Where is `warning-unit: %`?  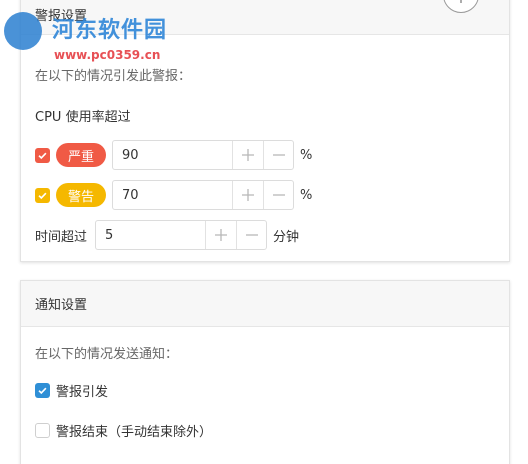
warning-unit: % is located at coordinates (306, 195).